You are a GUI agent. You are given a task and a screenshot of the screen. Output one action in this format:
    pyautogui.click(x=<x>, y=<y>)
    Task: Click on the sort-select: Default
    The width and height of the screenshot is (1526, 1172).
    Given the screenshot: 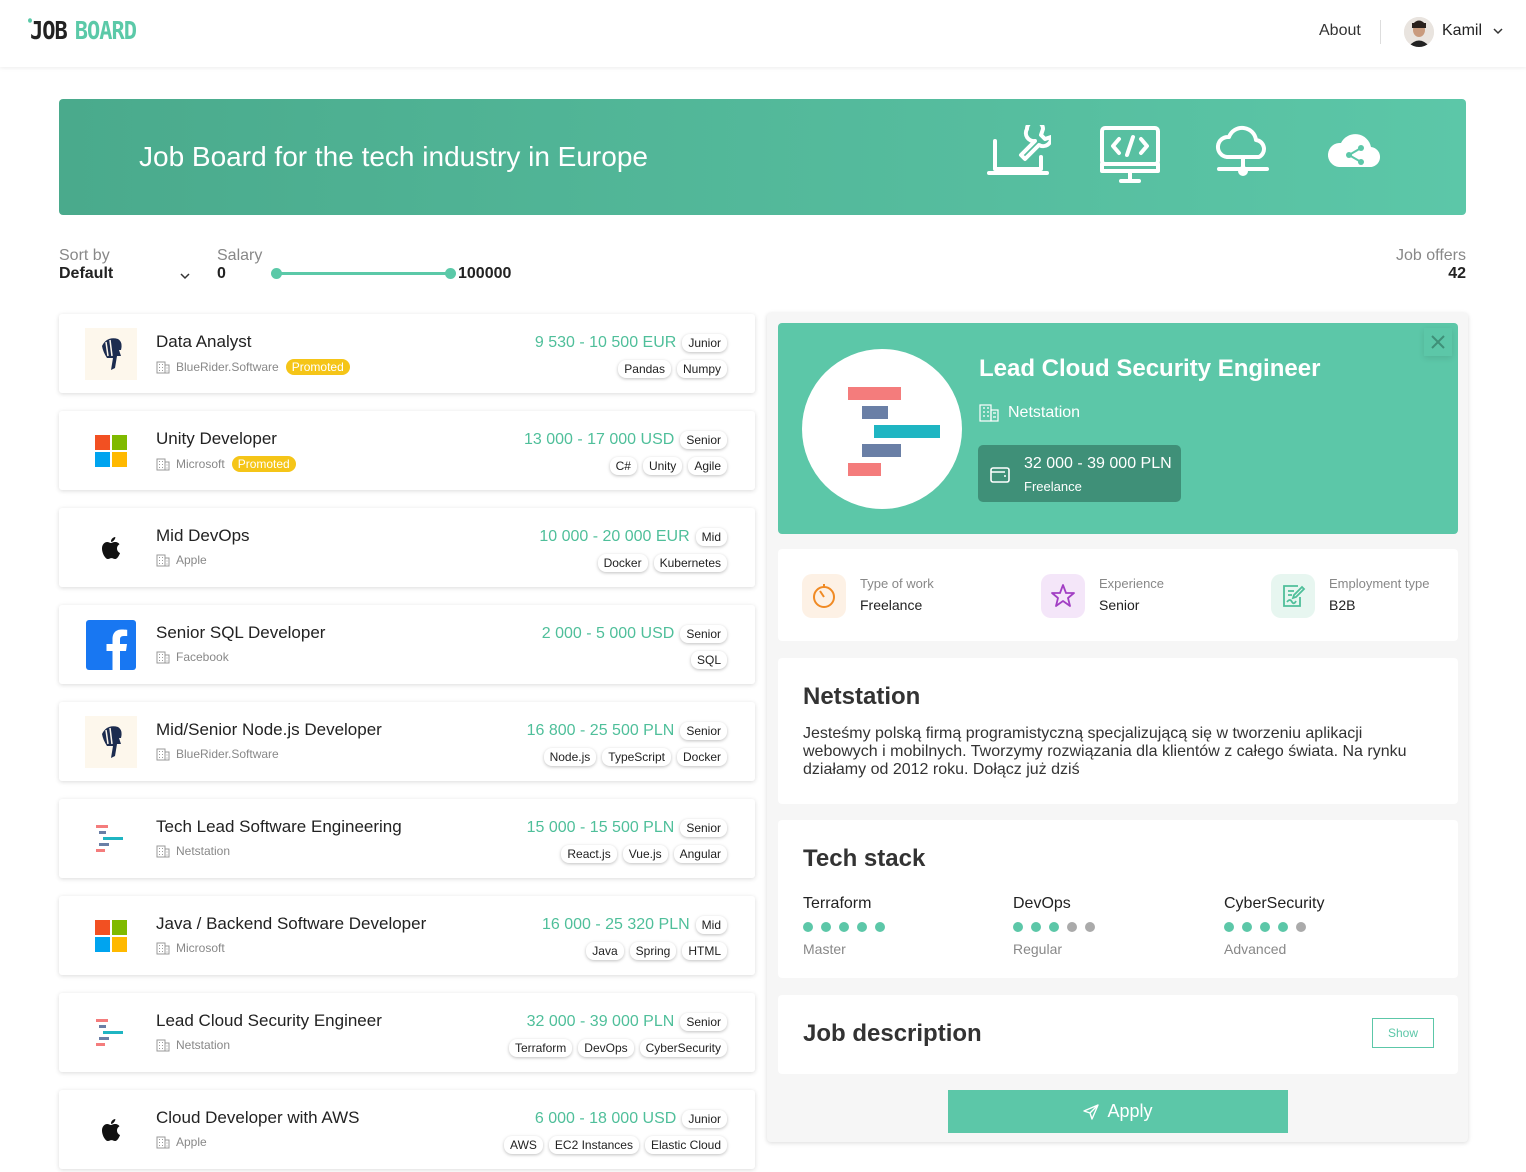 What is the action you would take?
    pyautogui.click(x=86, y=274)
    